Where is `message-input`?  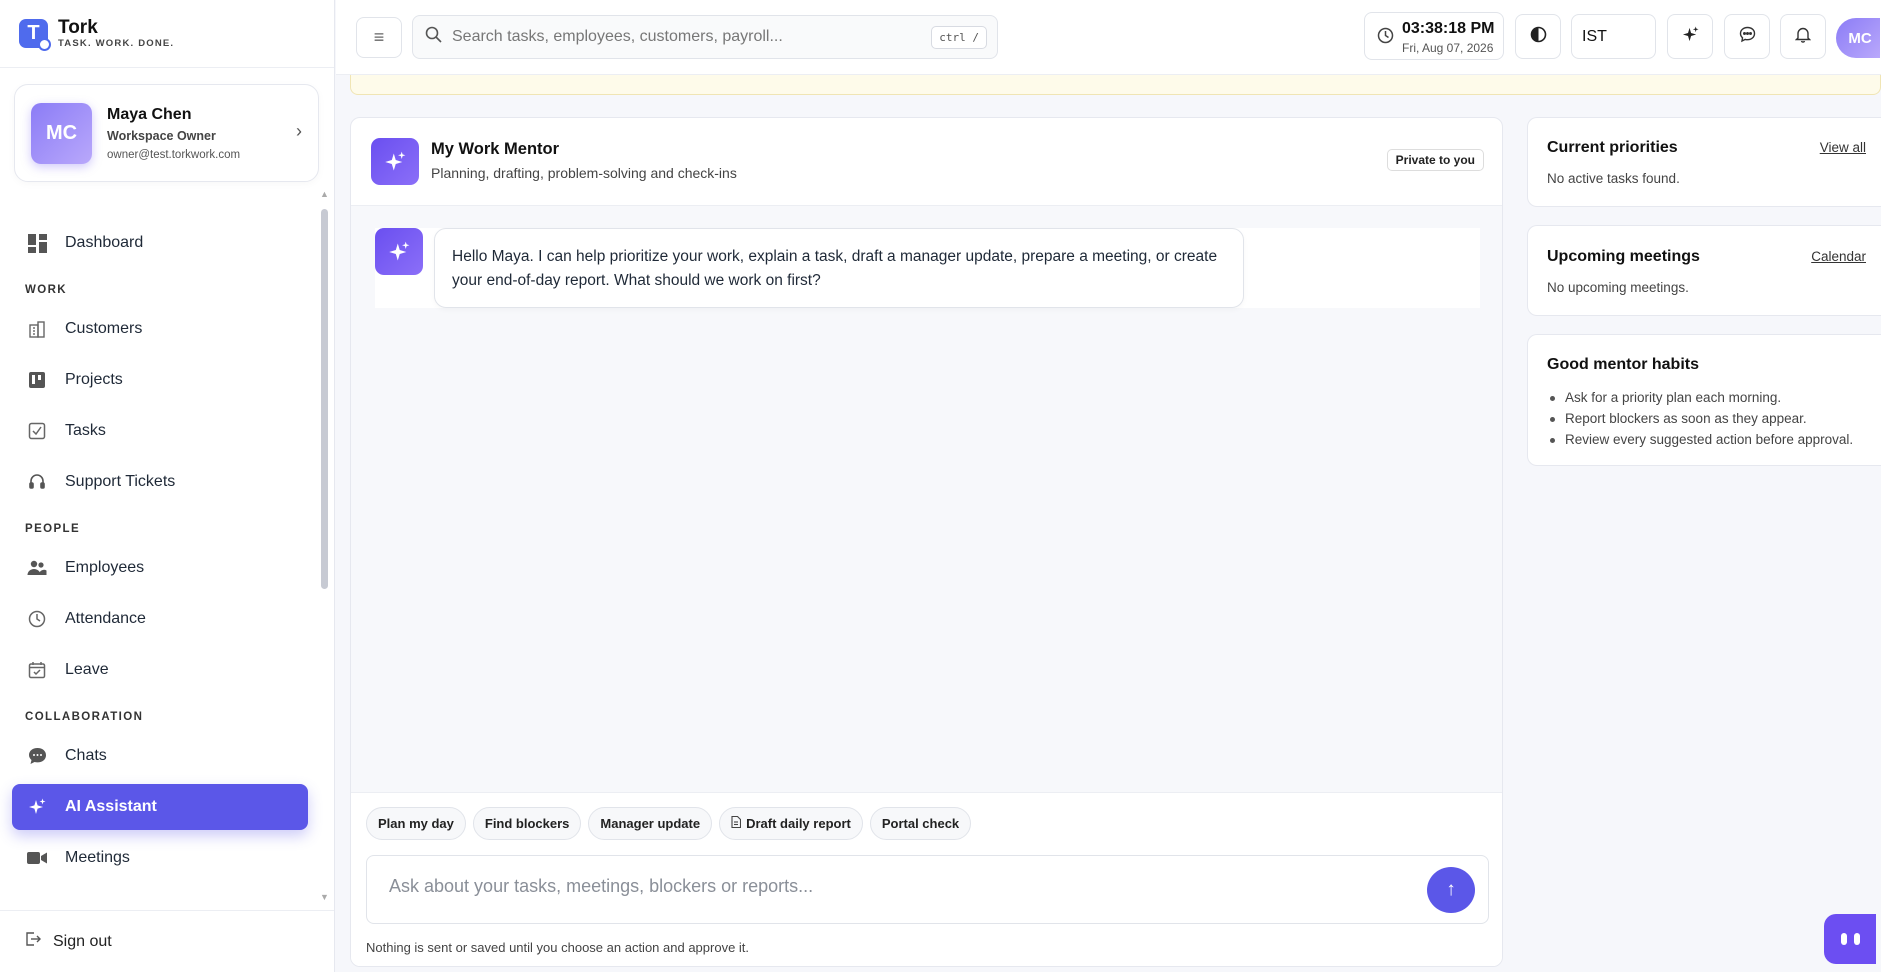 message-input is located at coordinates (889, 886).